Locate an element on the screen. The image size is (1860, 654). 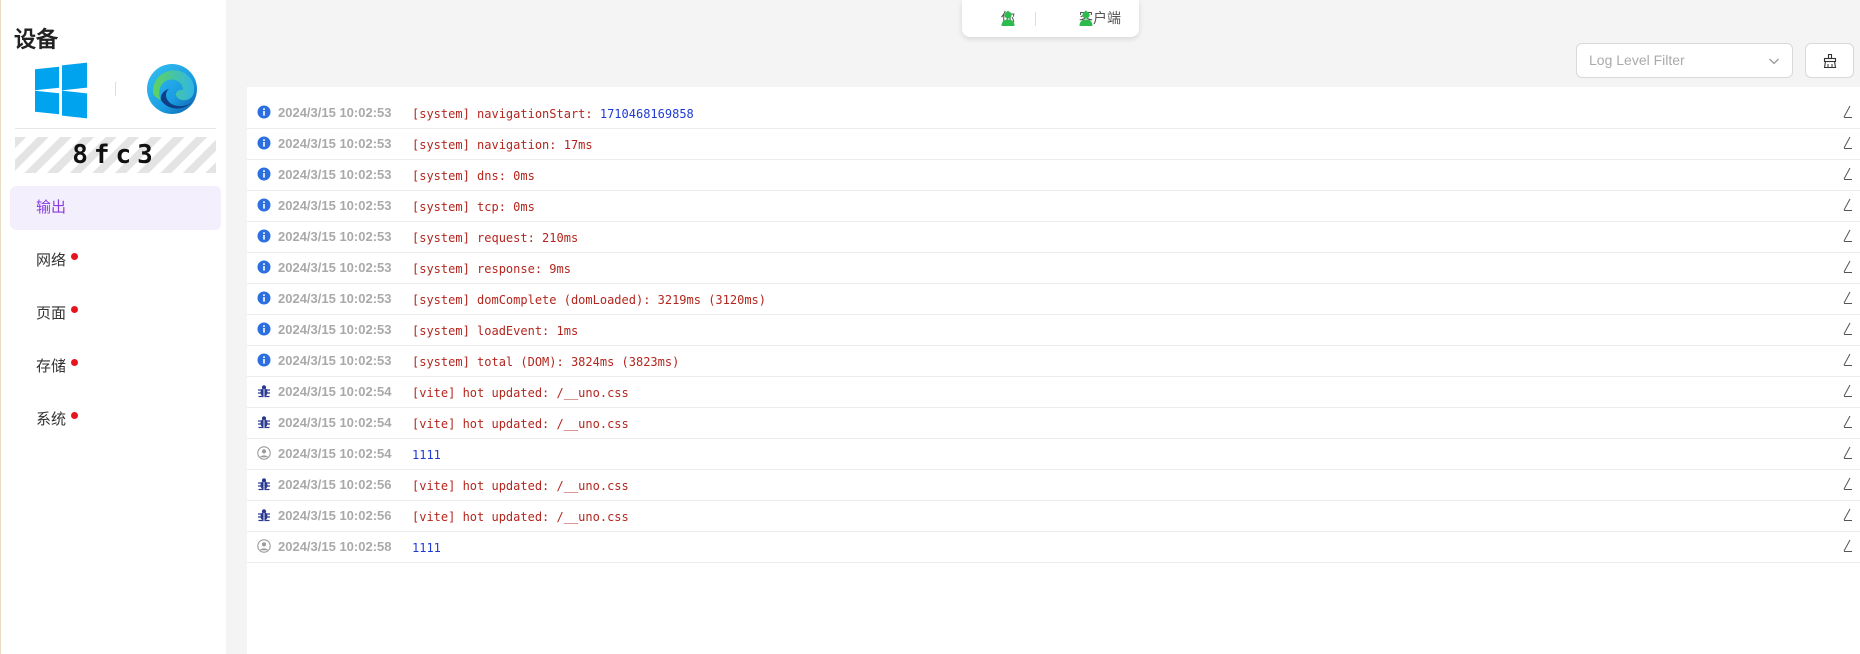
broom-icon is located at coordinates (1830, 61).